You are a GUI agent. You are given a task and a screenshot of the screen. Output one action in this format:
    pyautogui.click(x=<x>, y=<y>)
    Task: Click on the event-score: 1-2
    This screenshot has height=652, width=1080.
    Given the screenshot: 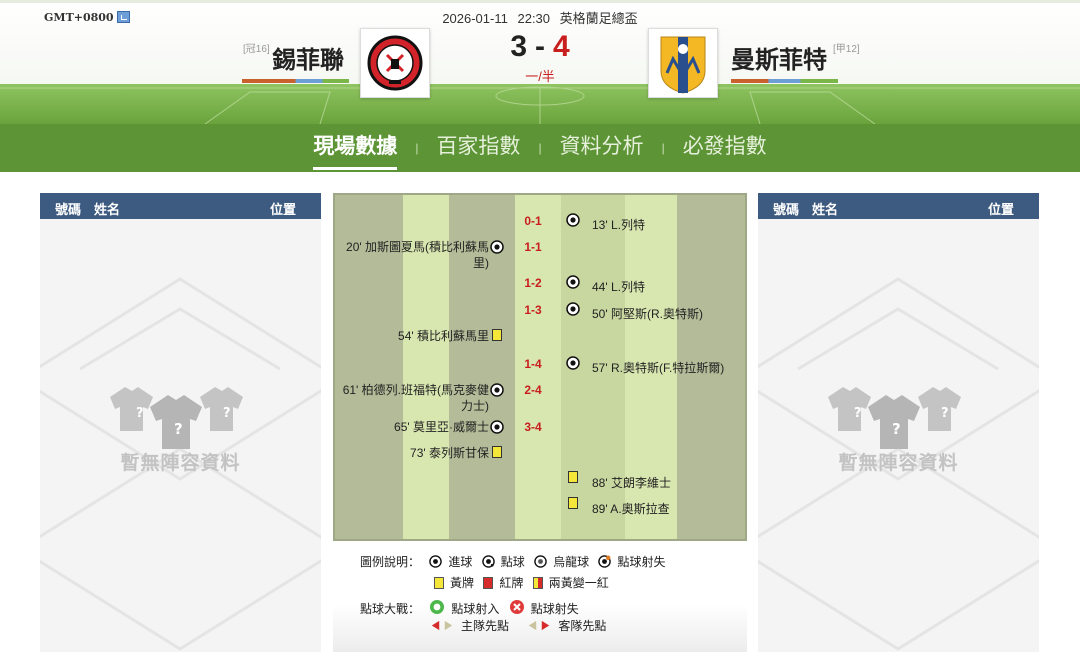 What is the action you would take?
    pyautogui.click(x=533, y=283)
    